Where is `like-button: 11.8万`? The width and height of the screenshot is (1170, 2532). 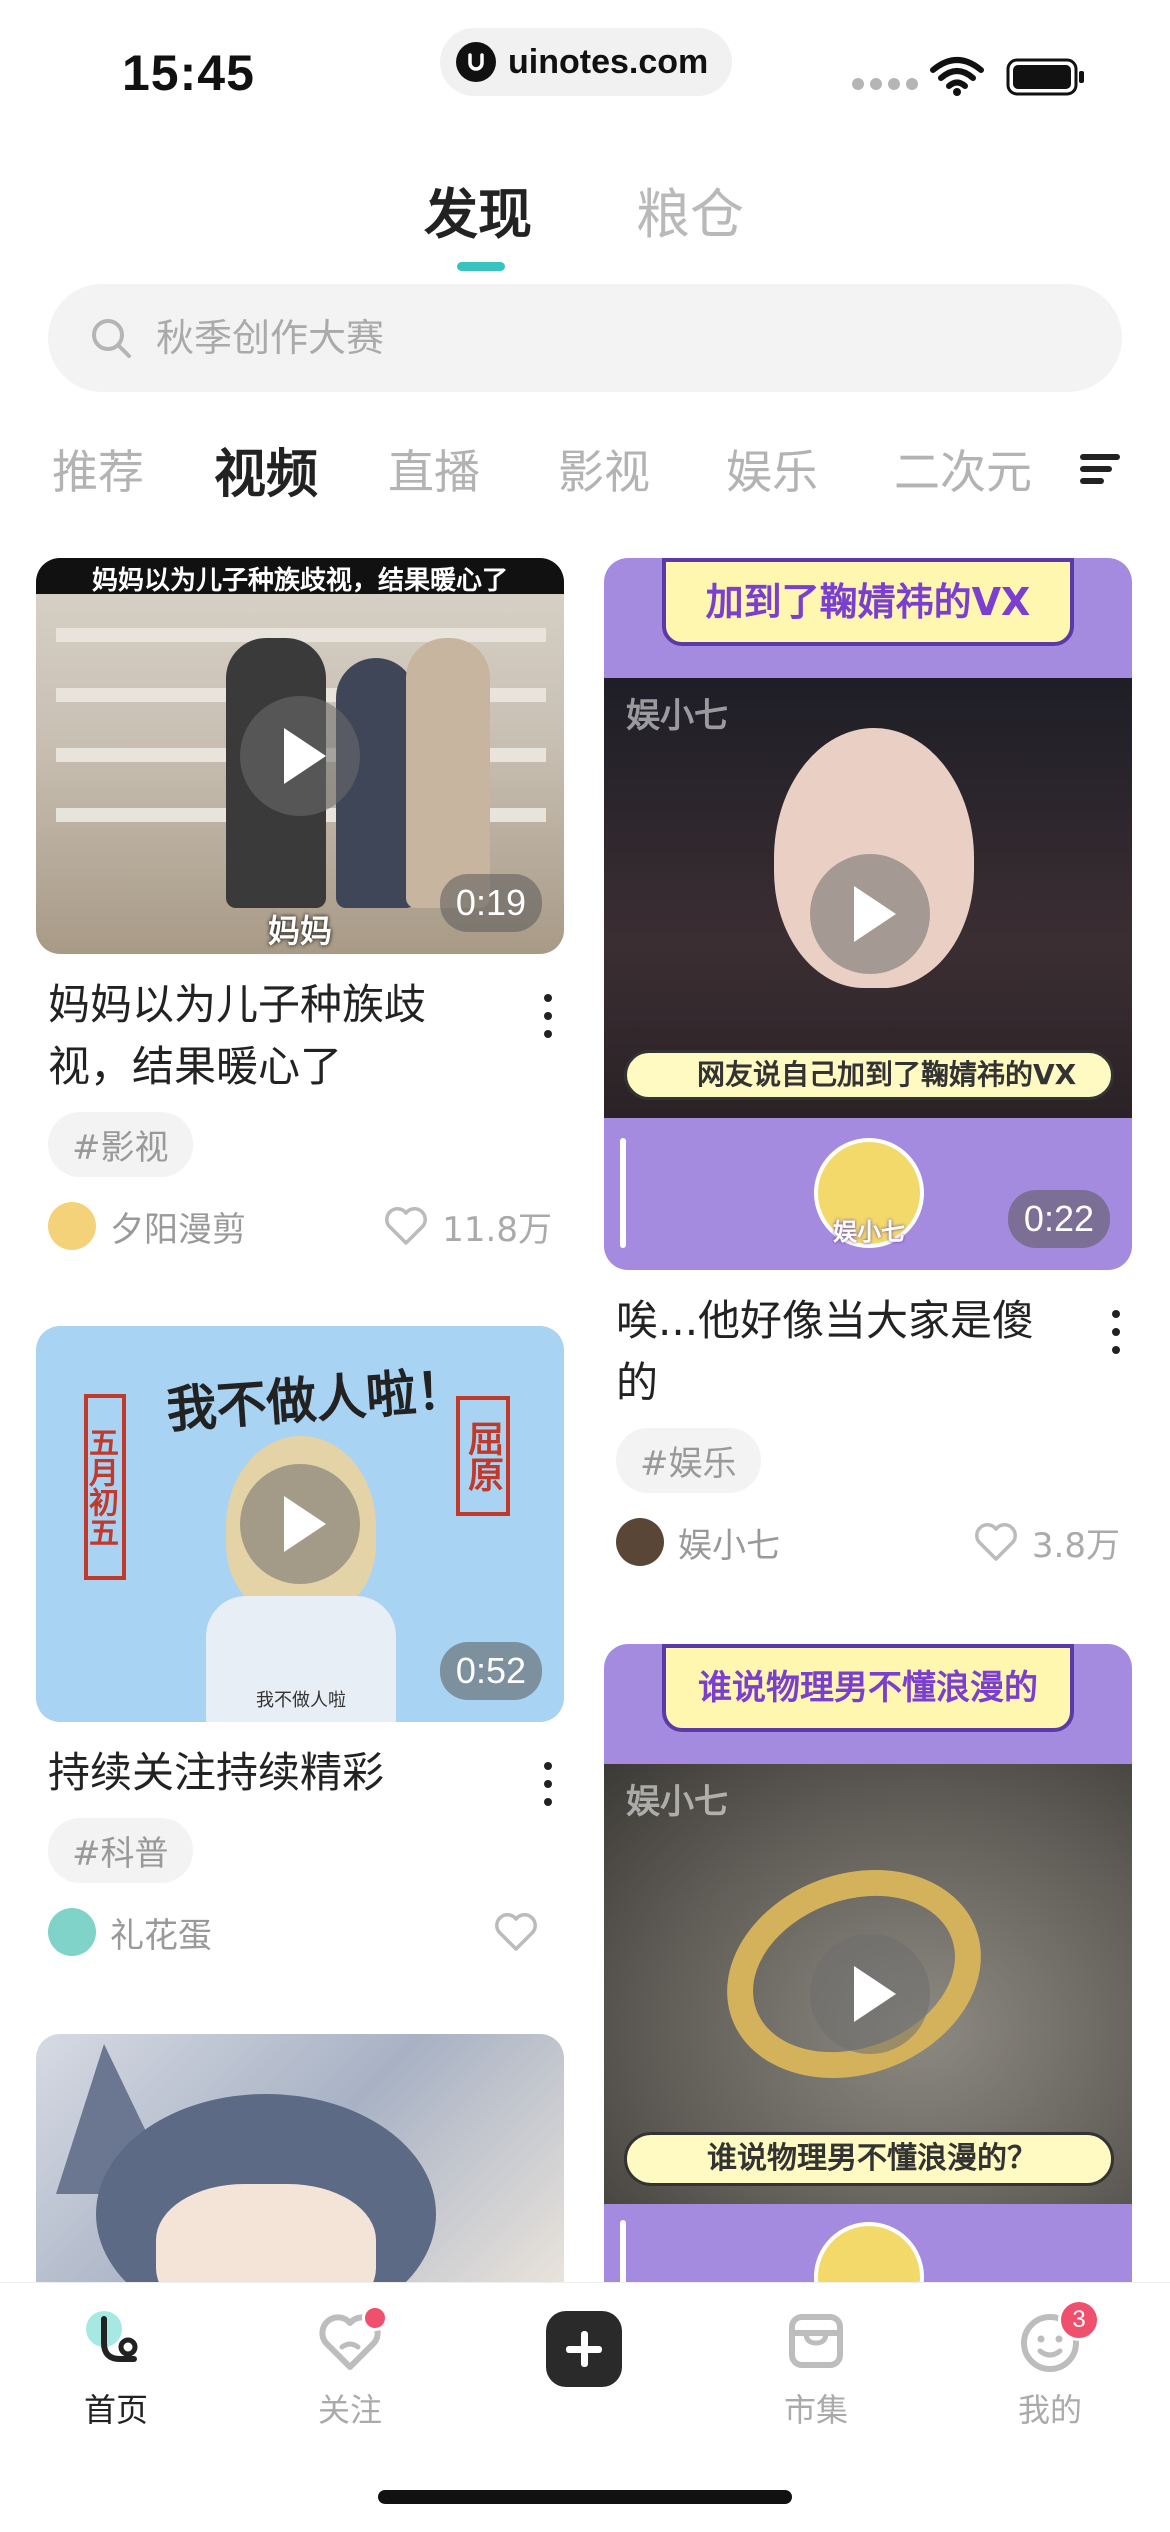
like-button: 11.8万 is located at coordinates (468, 1226).